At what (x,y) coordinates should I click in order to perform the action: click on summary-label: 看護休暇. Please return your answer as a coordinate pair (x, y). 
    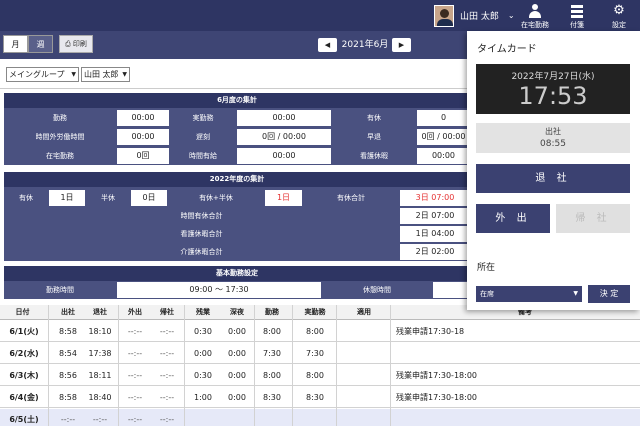
    Looking at the image, I should click on (374, 156).